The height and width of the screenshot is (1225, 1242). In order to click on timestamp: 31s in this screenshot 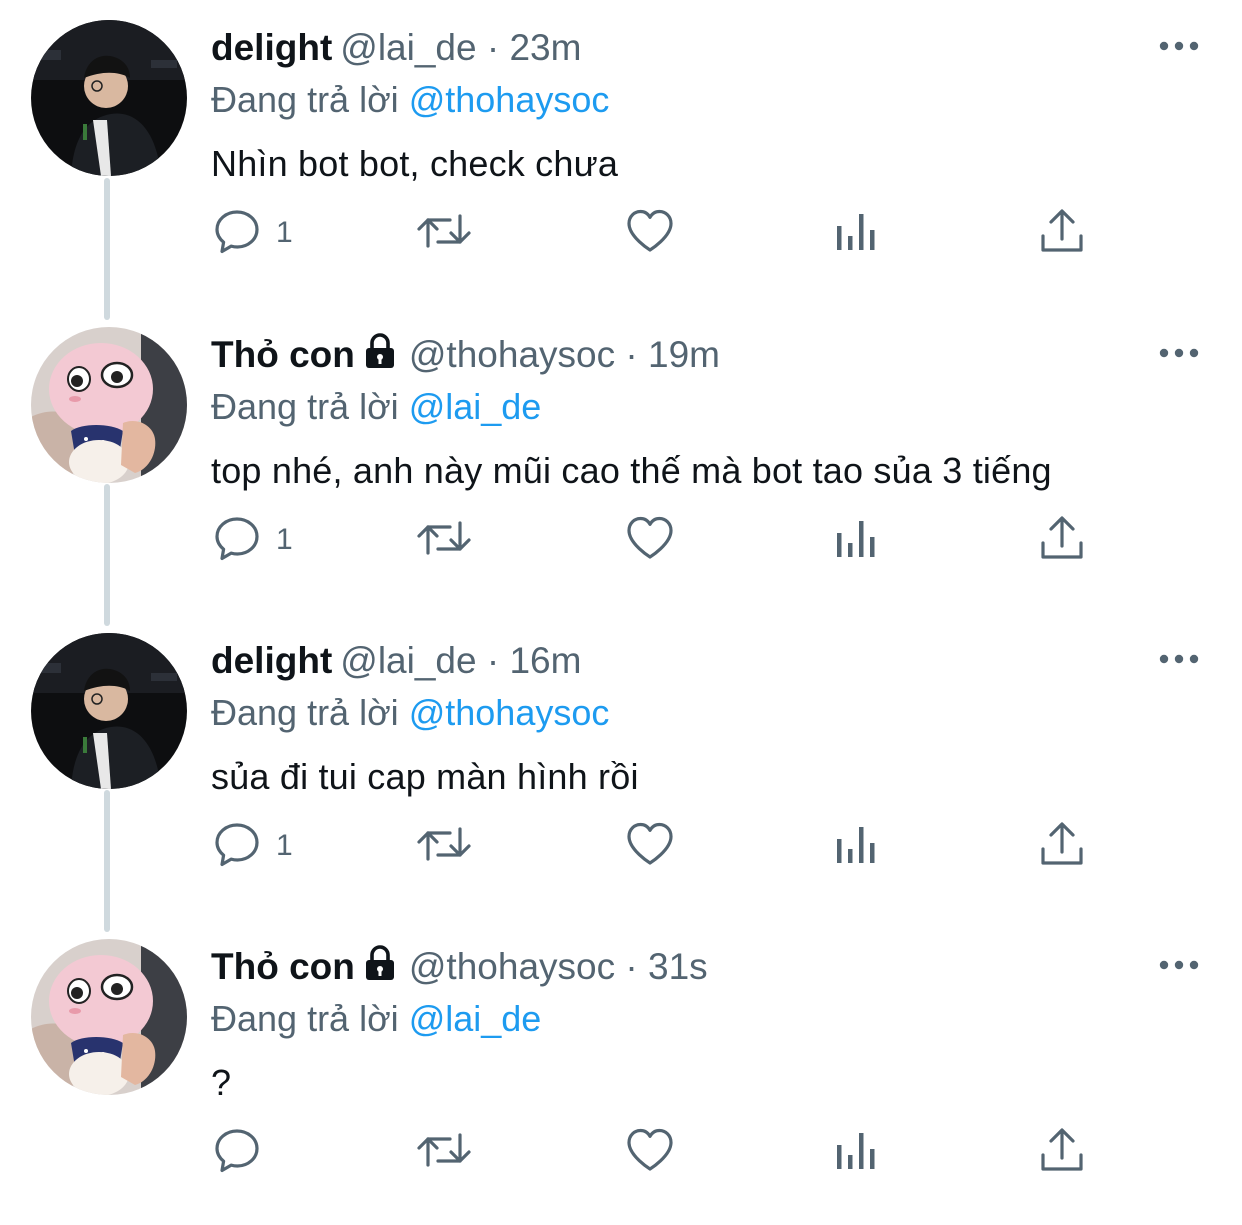, I will do `click(678, 966)`.